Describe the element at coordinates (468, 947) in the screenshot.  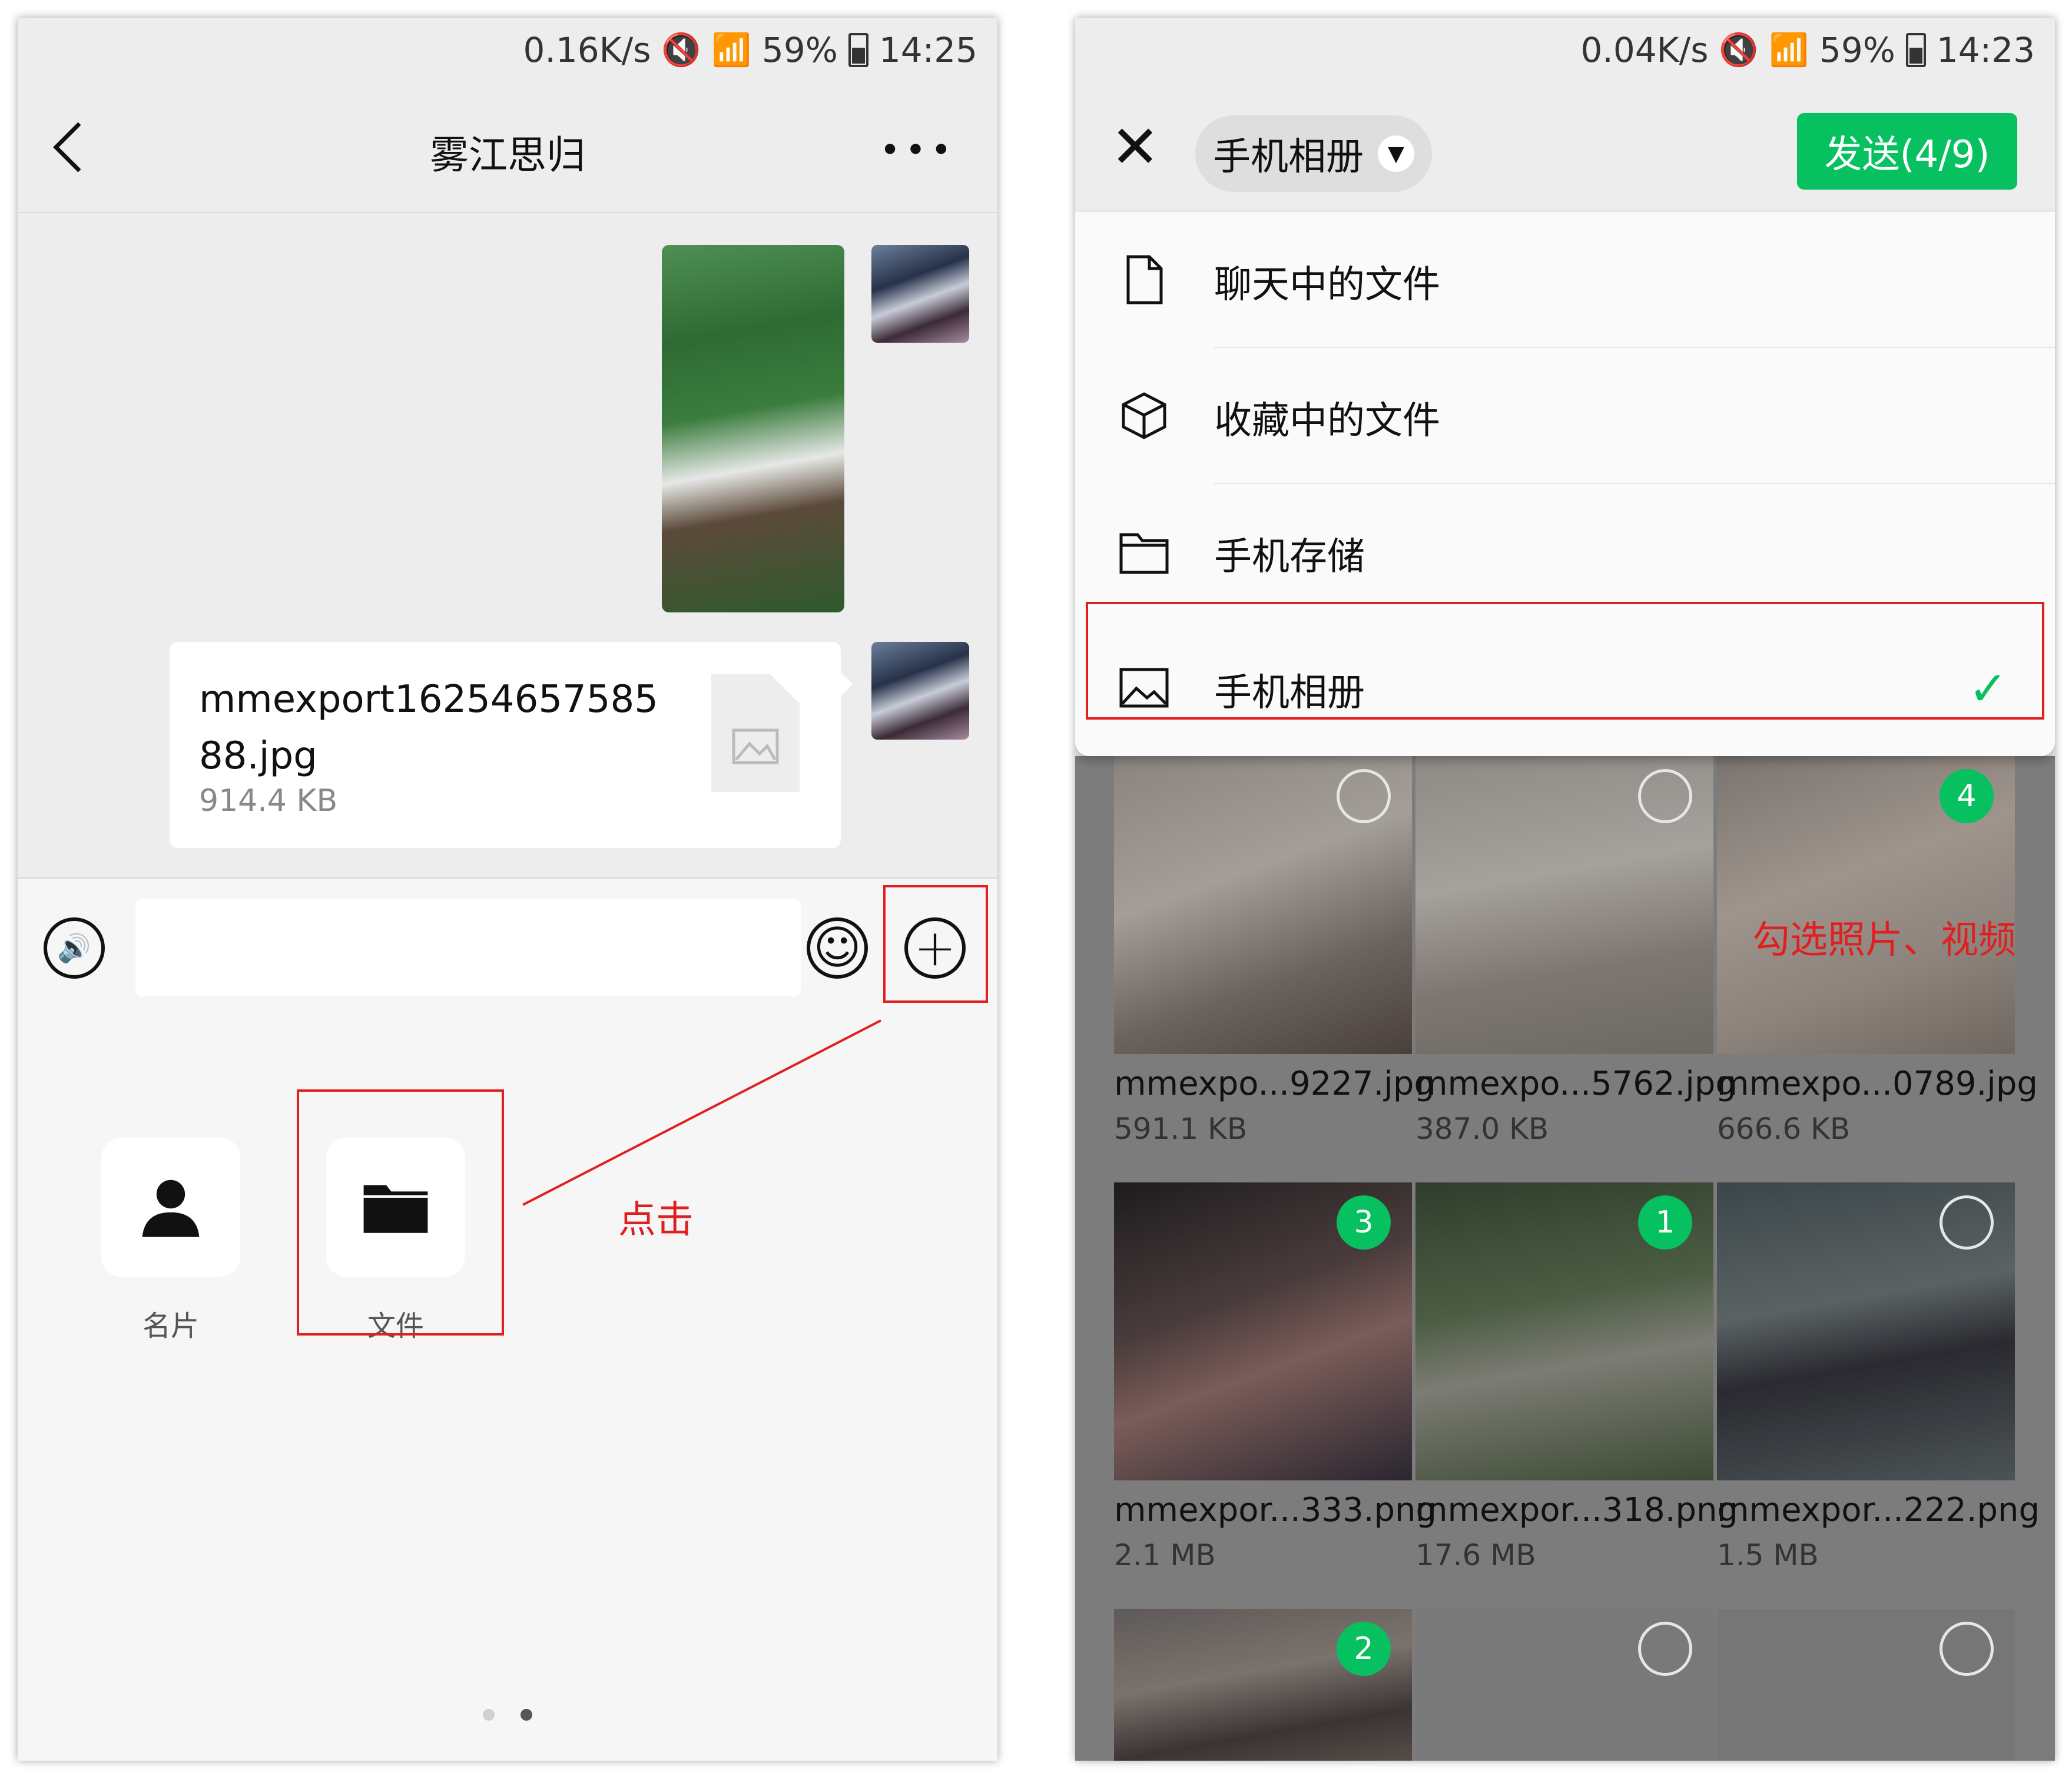
I see `message-input` at that location.